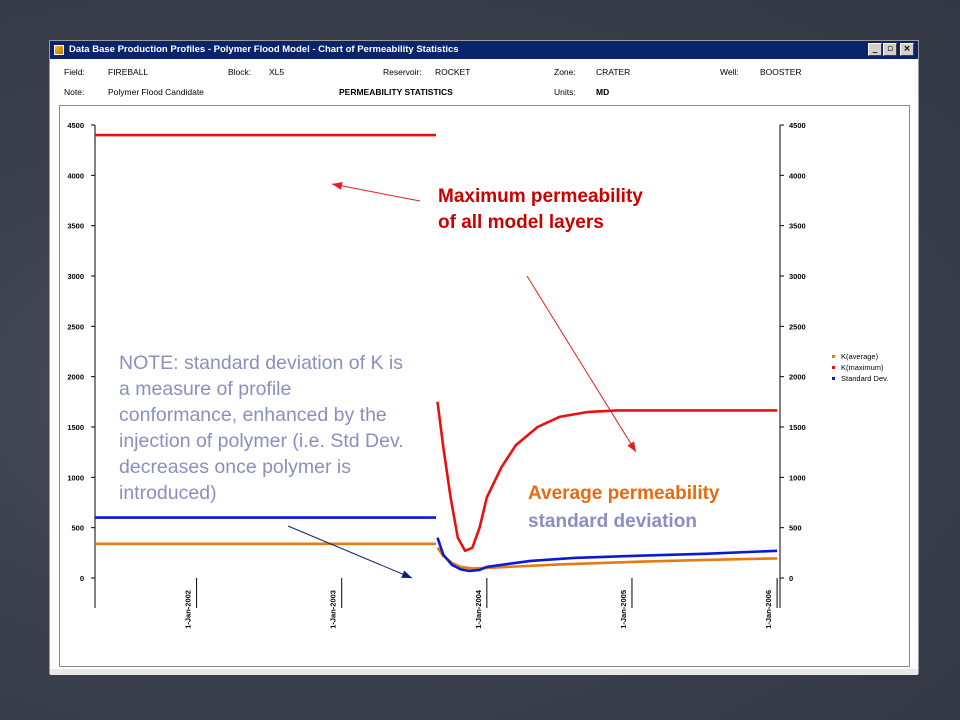 The height and width of the screenshot is (720, 960). What do you see at coordinates (833, 378) in the screenshot?
I see `legend-item-std-dev-marker` at bounding box center [833, 378].